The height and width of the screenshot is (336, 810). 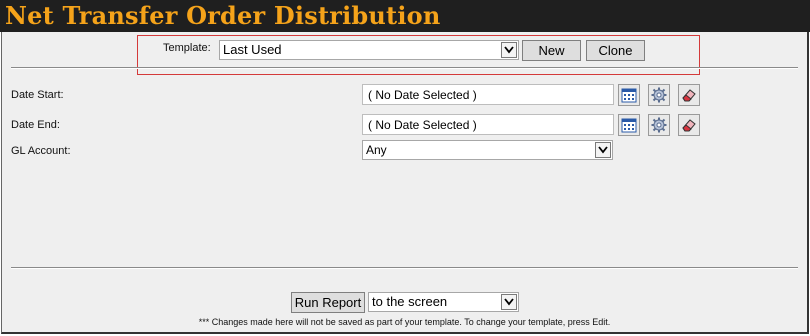 What do you see at coordinates (369, 50) in the screenshot?
I see `template-select: Last Used` at bounding box center [369, 50].